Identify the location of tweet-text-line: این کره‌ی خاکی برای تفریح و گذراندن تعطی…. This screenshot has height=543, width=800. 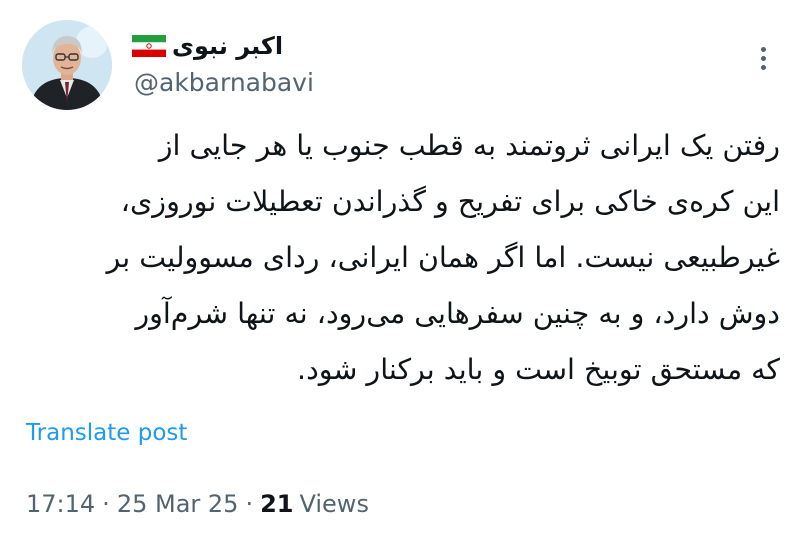
(450, 201).